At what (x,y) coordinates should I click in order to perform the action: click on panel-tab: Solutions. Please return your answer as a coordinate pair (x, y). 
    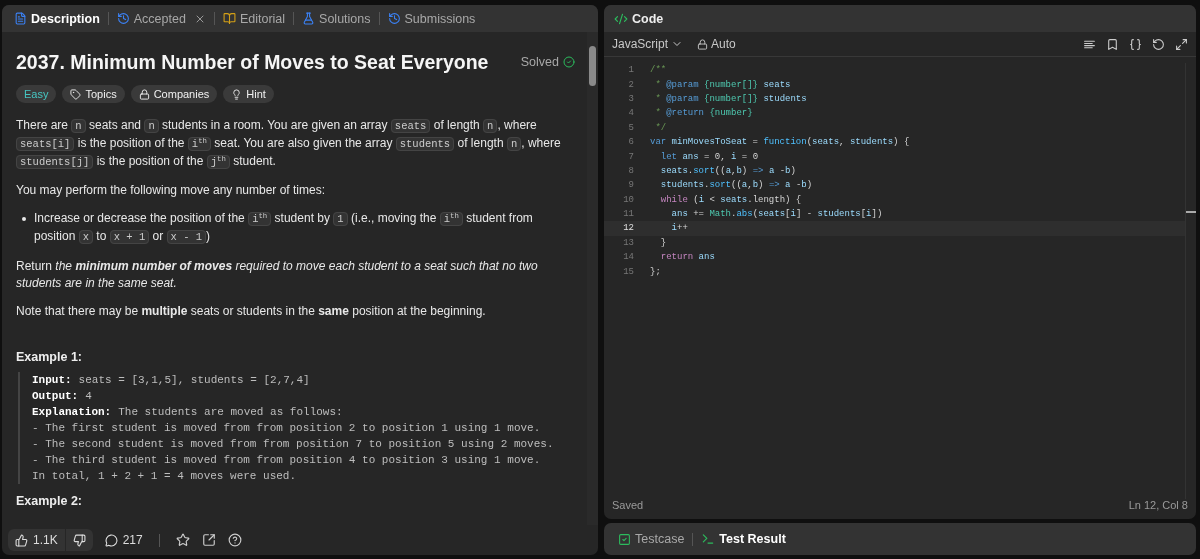
    Looking at the image, I should click on (336, 18).